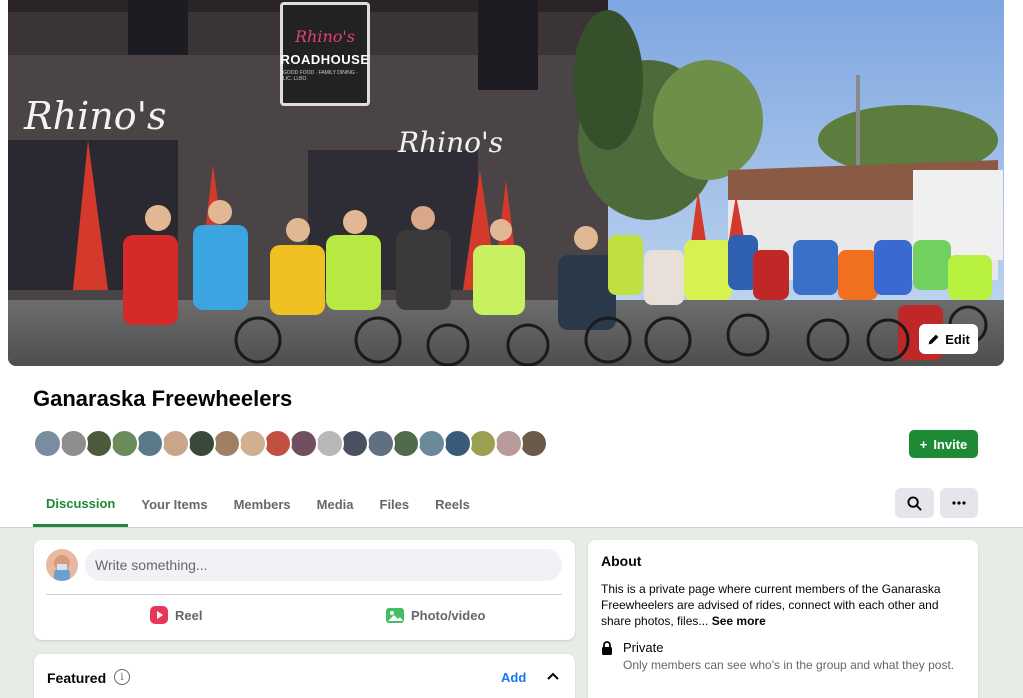 This screenshot has width=1023, height=698. Describe the element at coordinates (162, 399) in the screenshot. I see `group-name: Ganaraska Freewheelers` at that location.